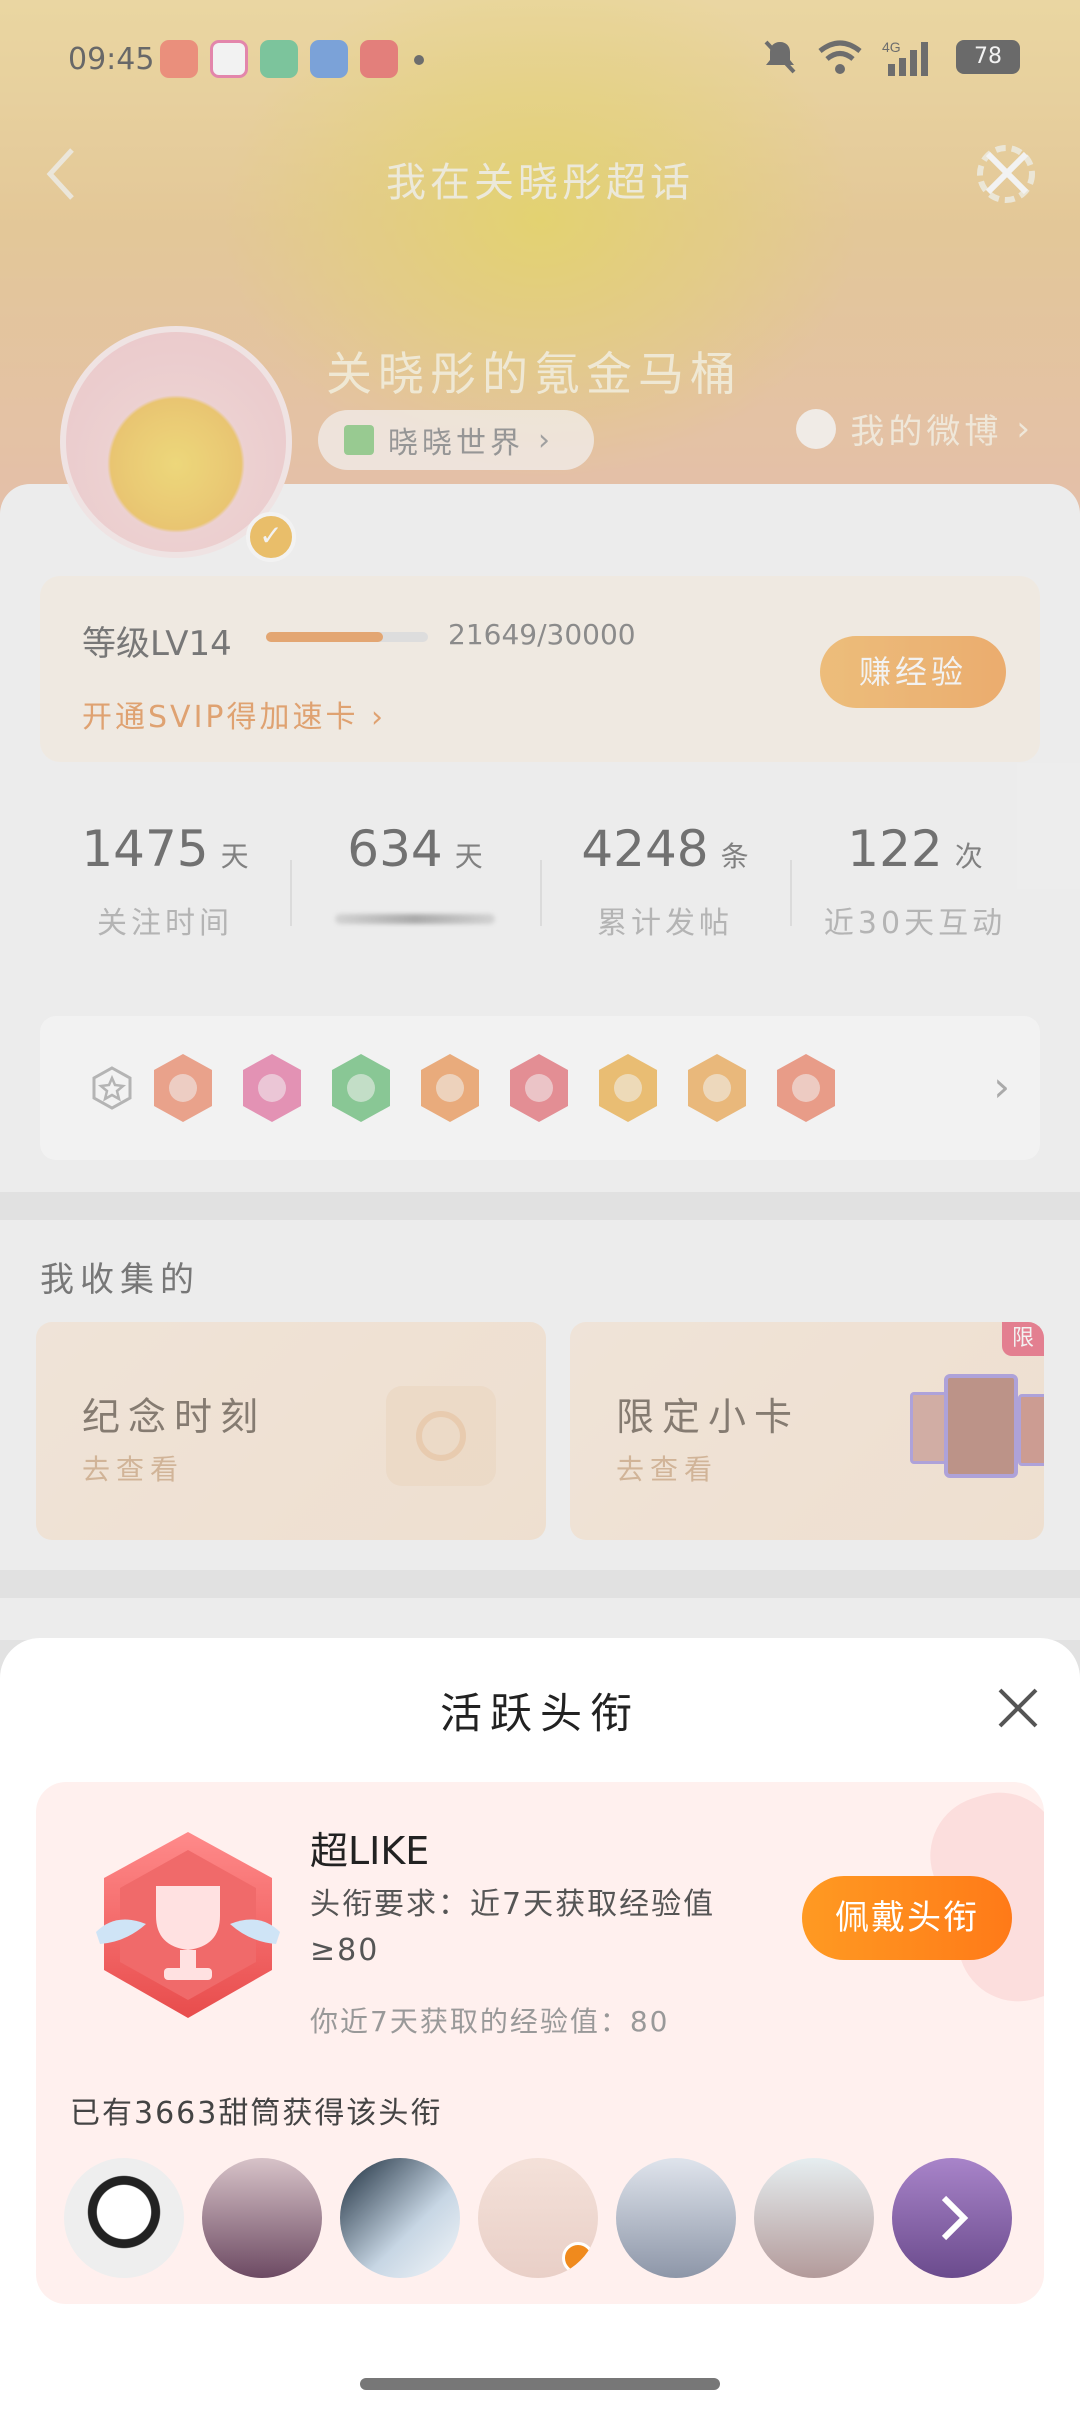  What do you see at coordinates (539, 1713) in the screenshot?
I see `sheet-title: 活跃头衔` at bounding box center [539, 1713].